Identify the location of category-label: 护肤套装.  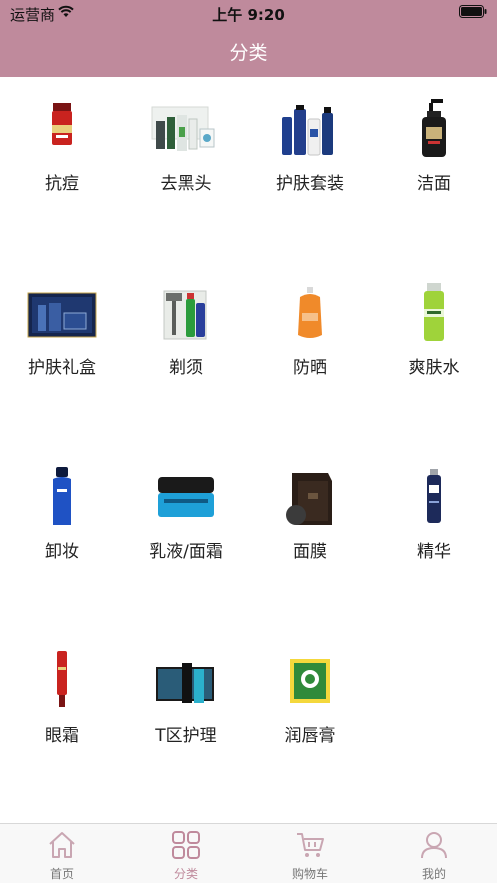
(310, 184).